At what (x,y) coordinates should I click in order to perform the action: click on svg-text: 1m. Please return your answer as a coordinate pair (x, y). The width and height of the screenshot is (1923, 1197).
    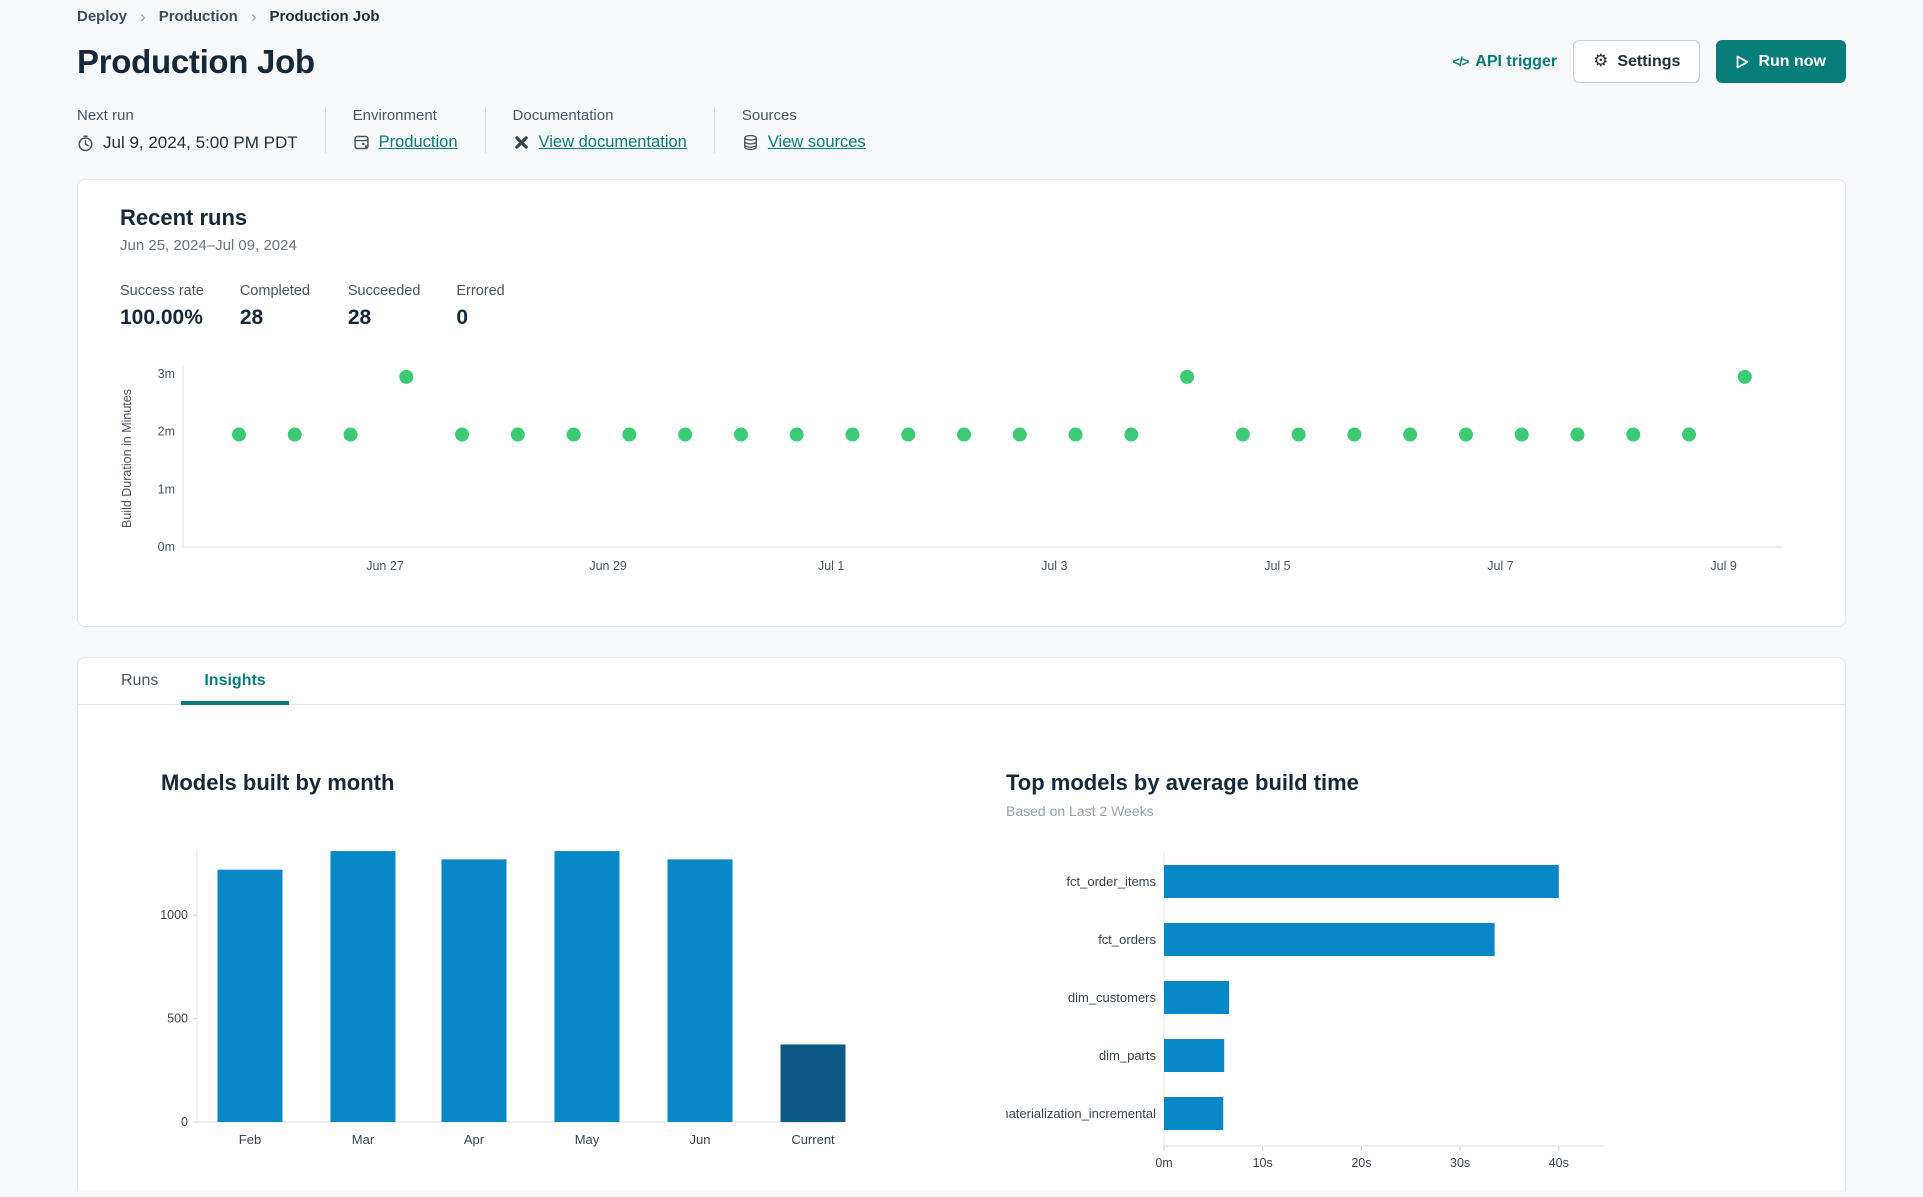
    Looking at the image, I should click on (166, 489).